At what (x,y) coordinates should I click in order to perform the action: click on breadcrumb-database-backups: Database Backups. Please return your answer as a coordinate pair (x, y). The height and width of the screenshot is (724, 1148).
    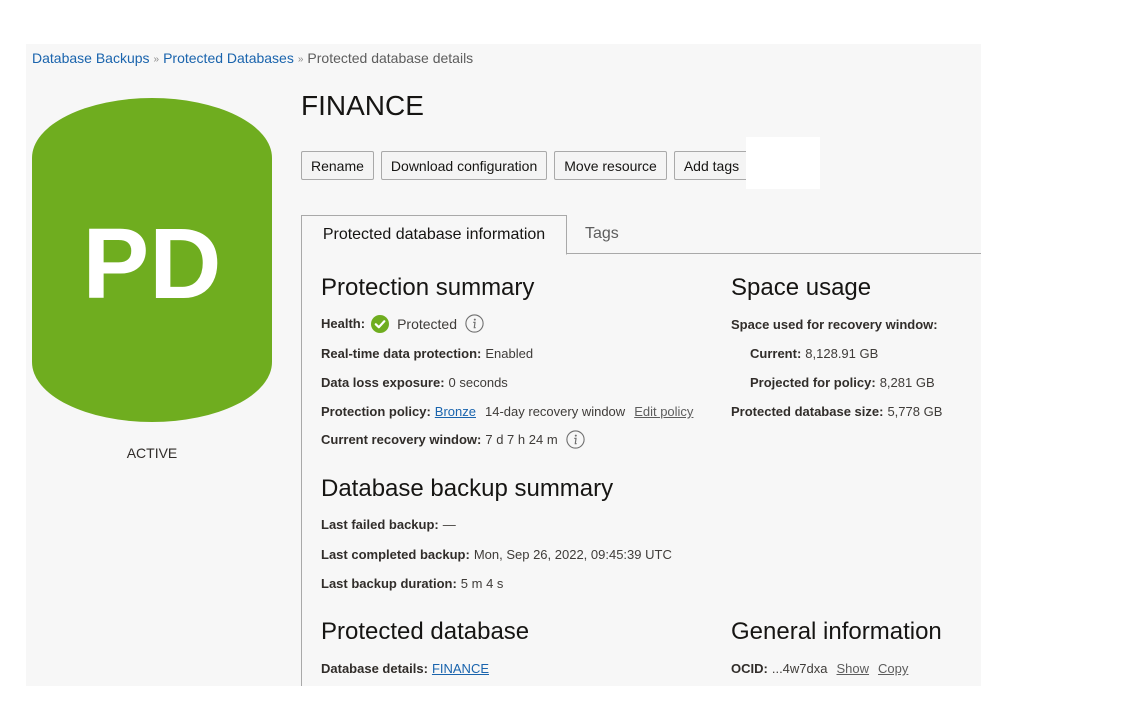
    Looking at the image, I should click on (91, 58).